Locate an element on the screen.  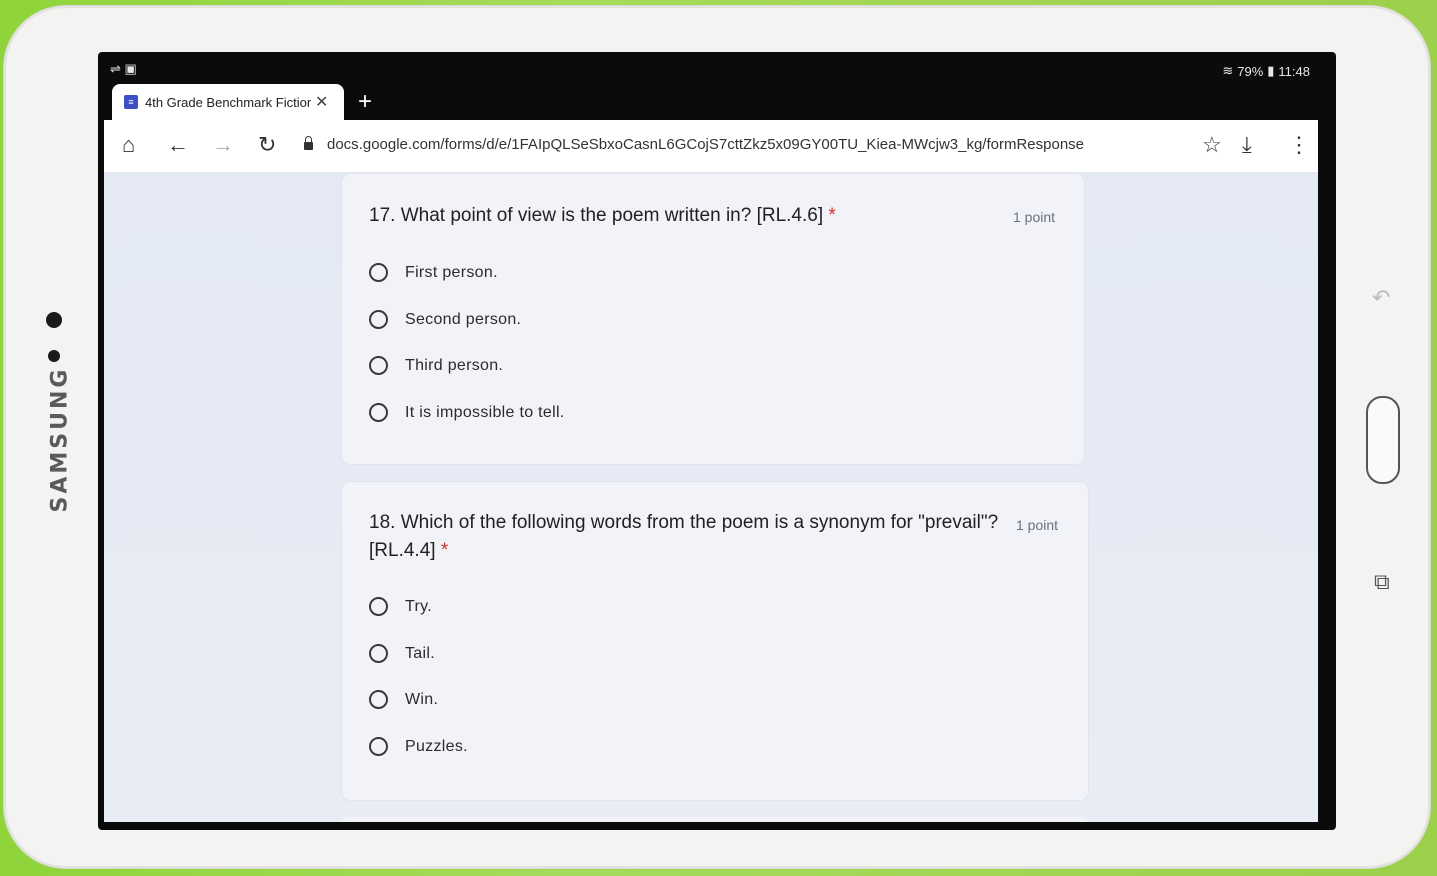
brand-logo: SAMSUNG is located at coordinates (60, 439).